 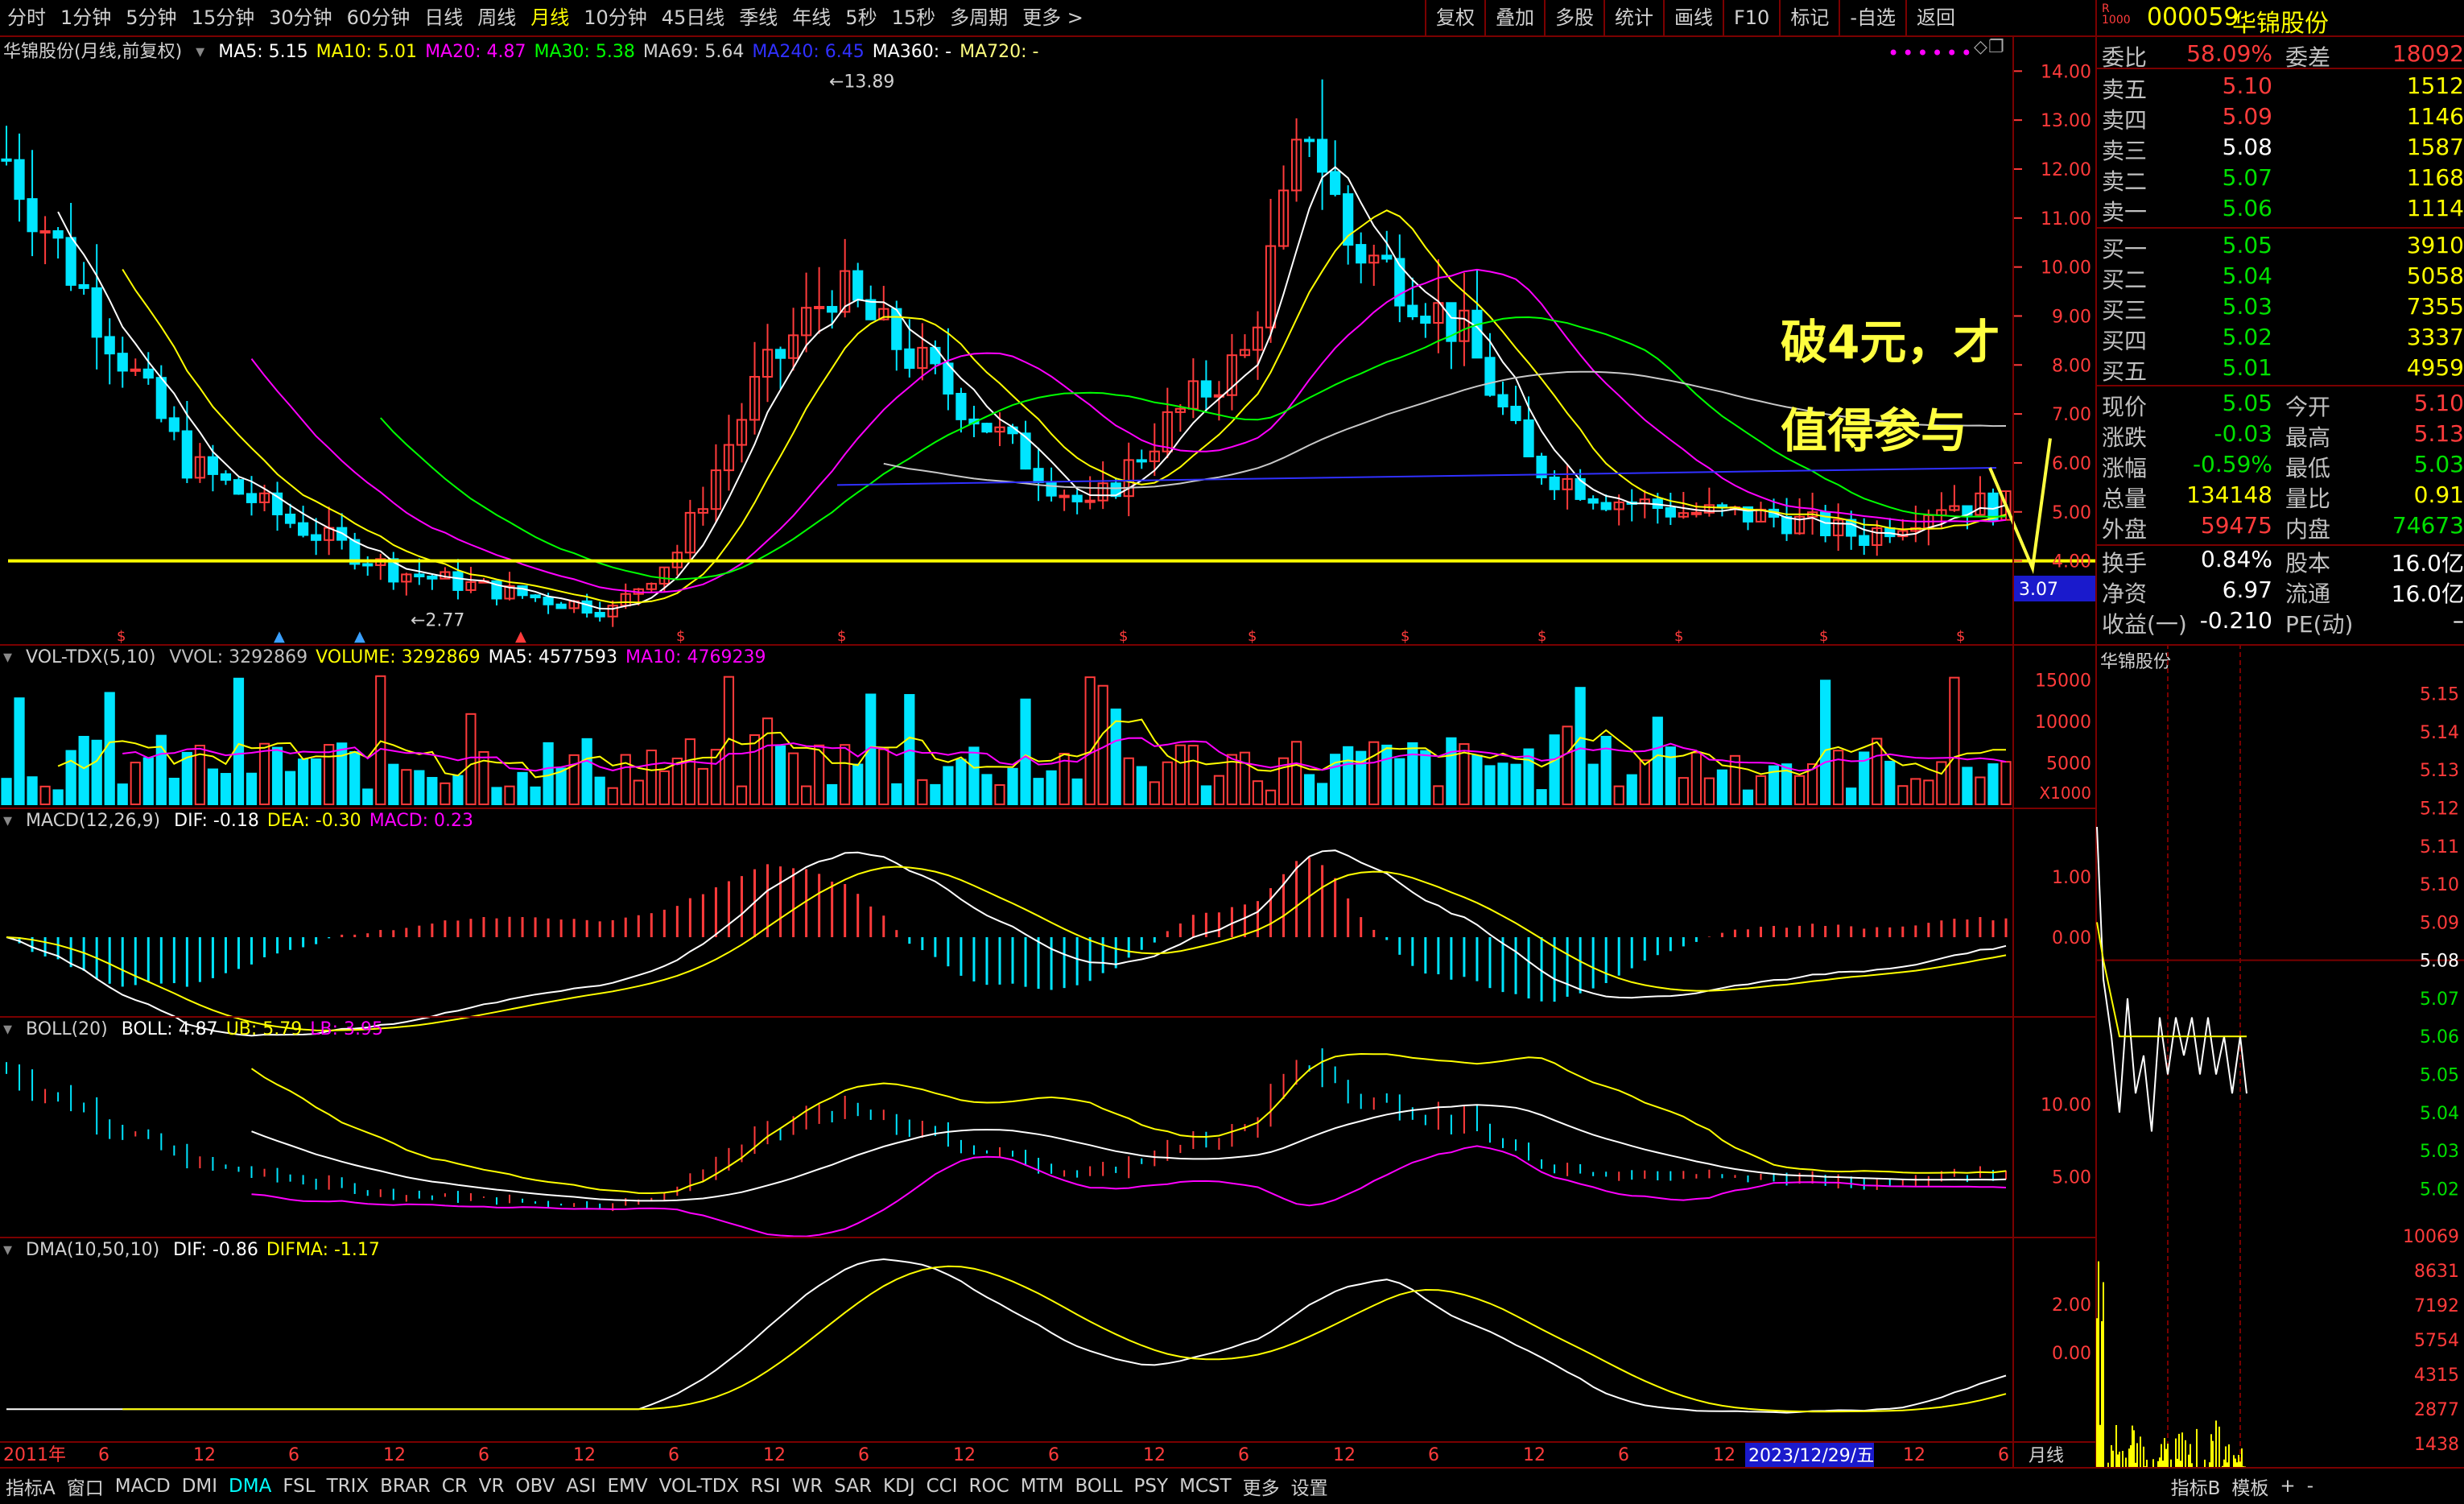 What do you see at coordinates (1942, 386) in the screenshot?
I see `annotation-text: 破4元，才 值得参与` at bounding box center [1942, 386].